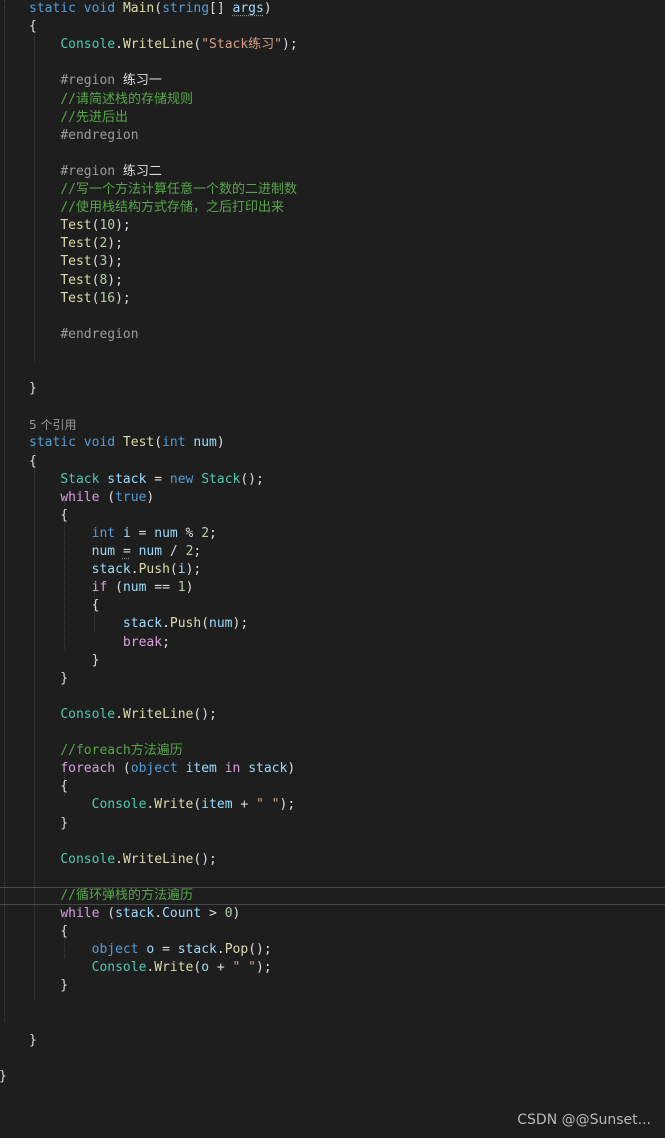 This screenshot has height=1138, width=665. What do you see at coordinates (99, 643) in the screenshot?
I see `code-line: break;` at bounding box center [99, 643].